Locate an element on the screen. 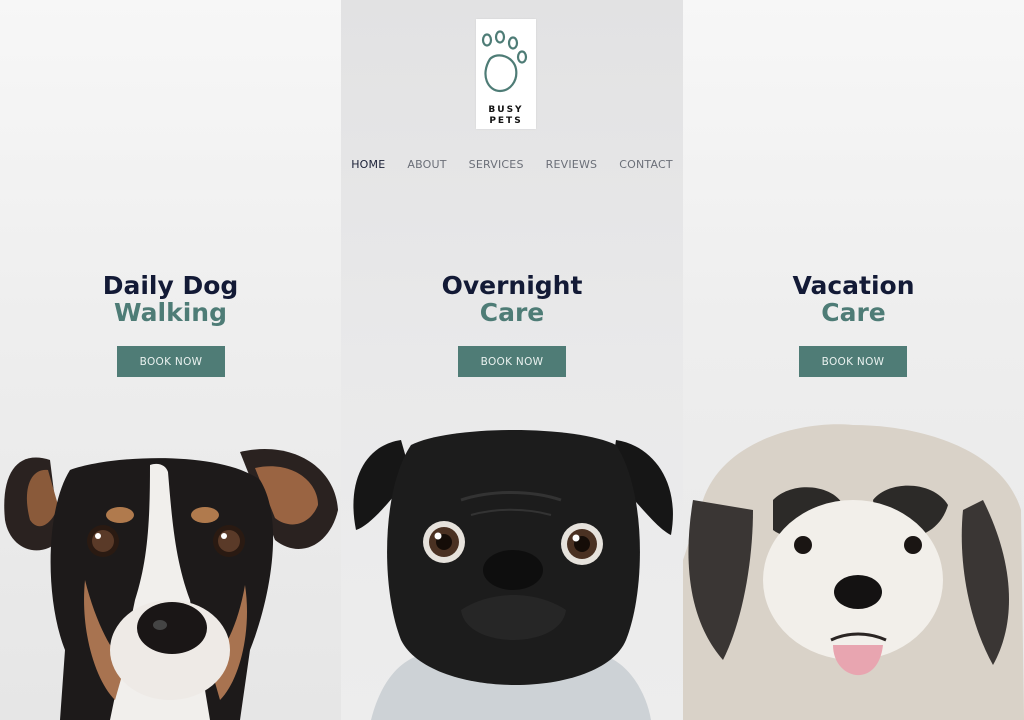 Image resolution: width=1024 pixels, height=720 pixels. shih-tzu-image is located at coordinates (853, 572).